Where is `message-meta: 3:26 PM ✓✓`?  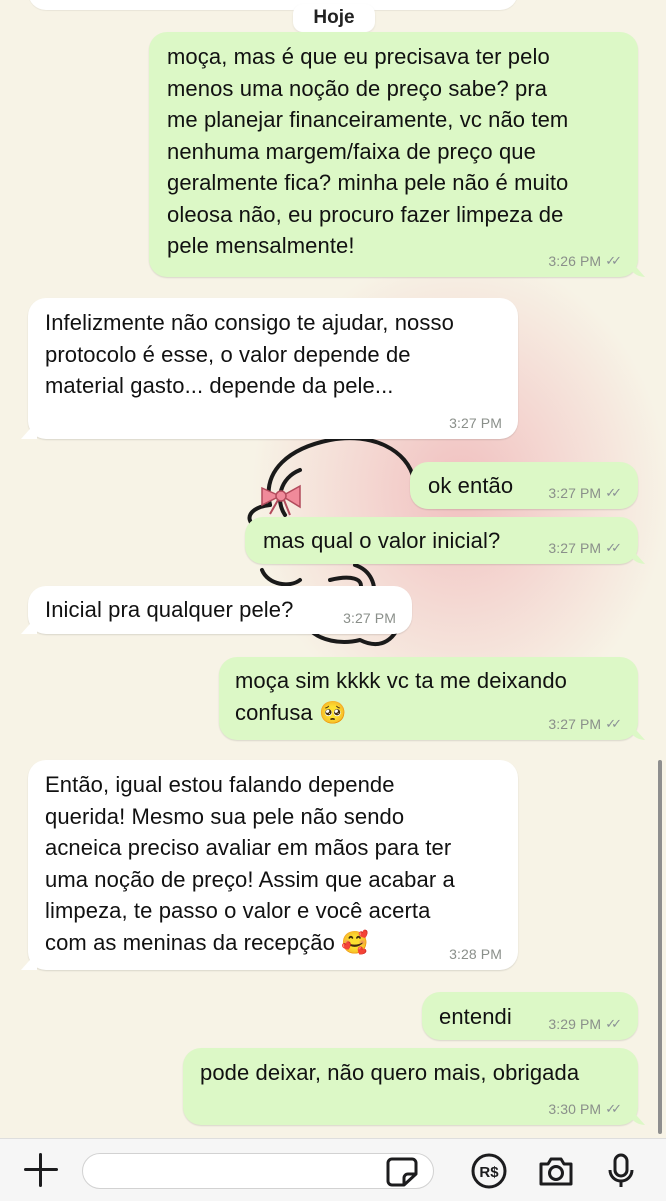
message-meta: 3:26 PM ✓✓ is located at coordinates (585, 261).